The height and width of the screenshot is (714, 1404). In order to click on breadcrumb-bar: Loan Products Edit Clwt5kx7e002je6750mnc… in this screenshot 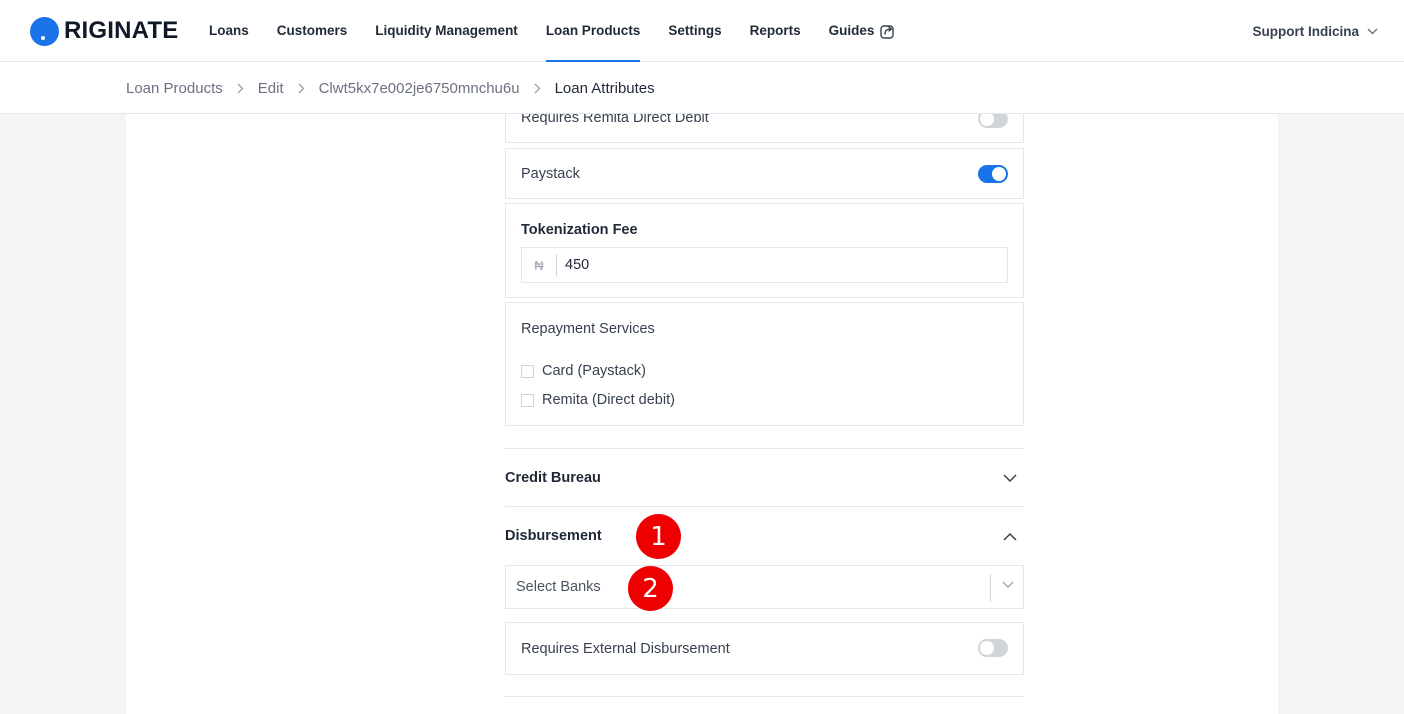, I will do `click(702, 88)`.